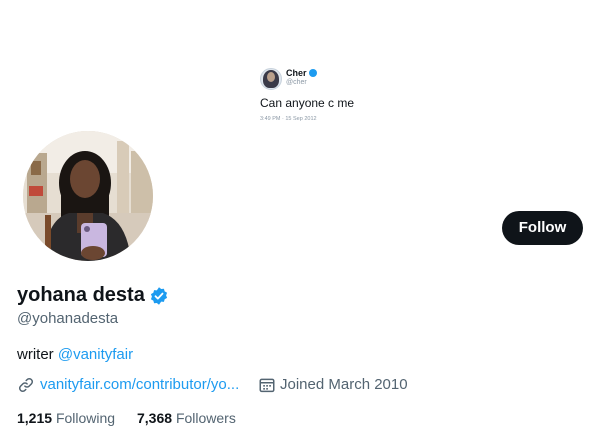  I want to click on tweet-timestamp: 3:49 PM · 15 Sep 2012, so click(288, 119).